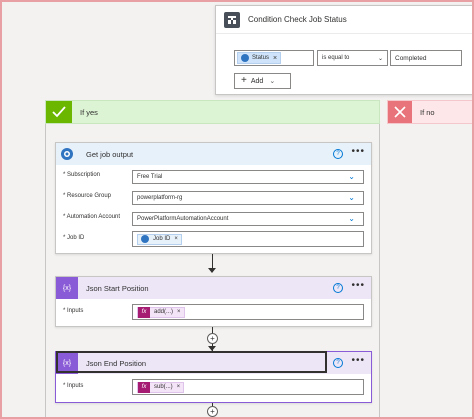 Image resolution: width=474 pixels, height=419 pixels. What do you see at coordinates (248, 219) in the screenshot?
I see `automation-account-select: PowerPlatformAutomationAccount ⌄` at bounding box center [248, 219].